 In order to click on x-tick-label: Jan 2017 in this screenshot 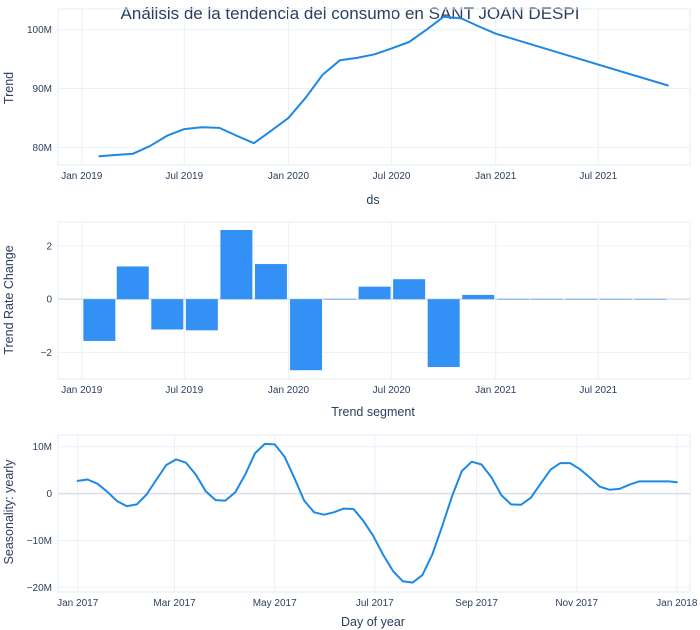, I will do `click(78, 603)`.